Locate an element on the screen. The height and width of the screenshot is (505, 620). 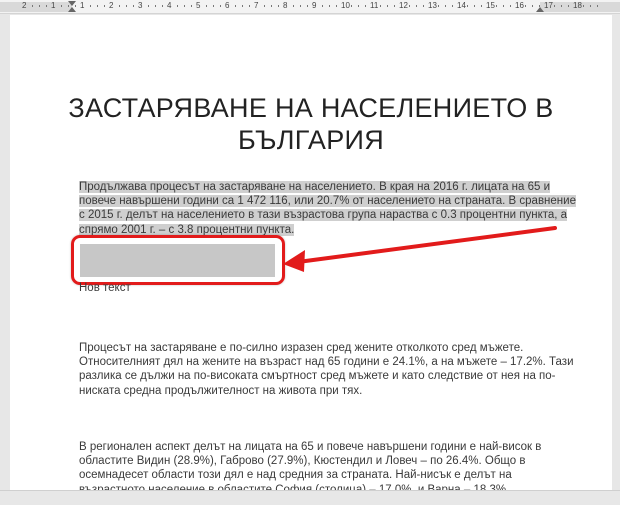
annotation-arrow is located at coordinates (420, 249).